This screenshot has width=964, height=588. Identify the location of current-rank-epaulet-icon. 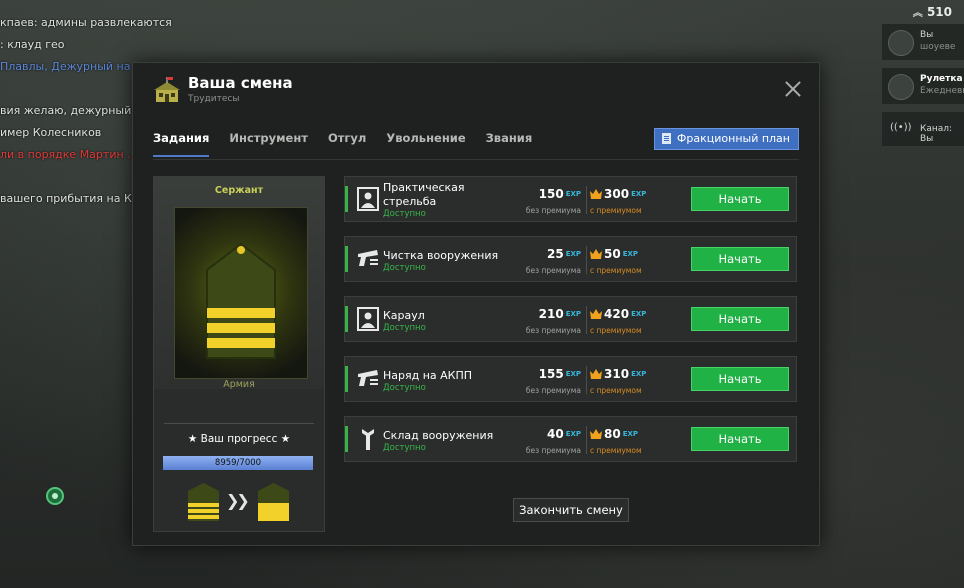
(203, 502).